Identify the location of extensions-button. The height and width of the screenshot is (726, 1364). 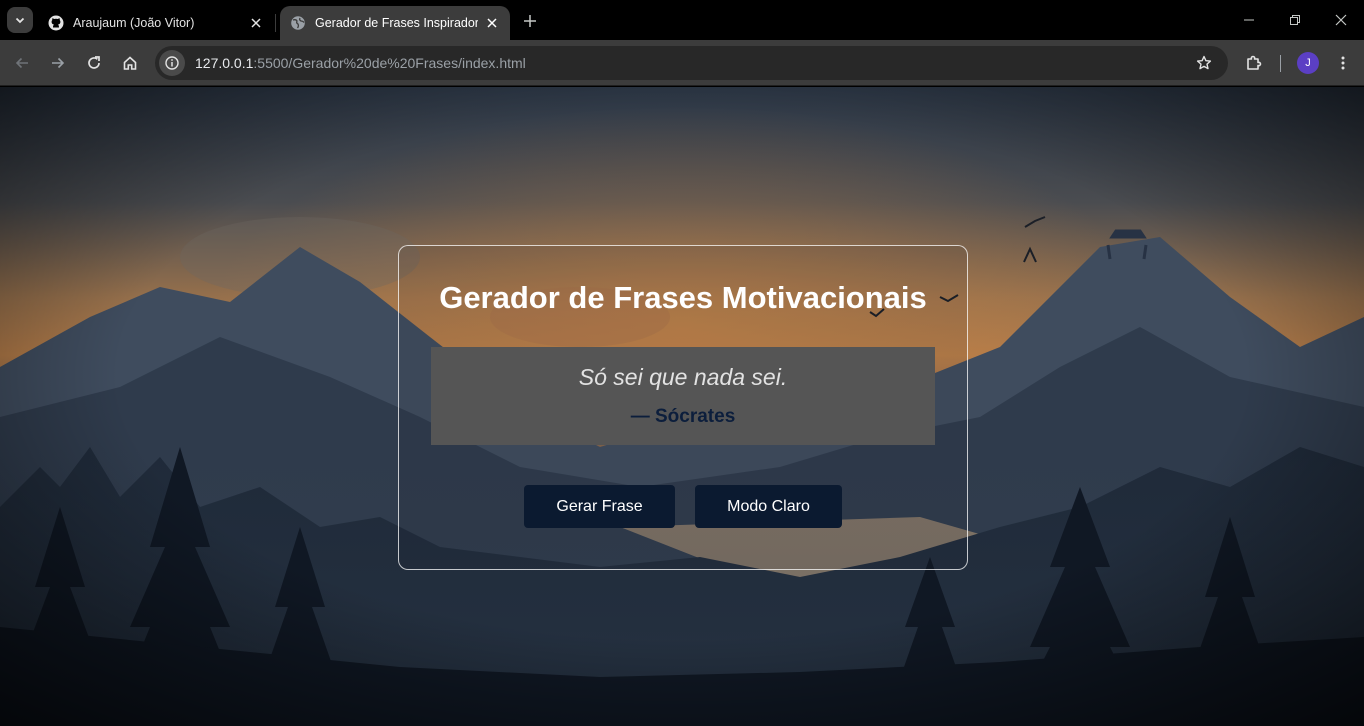
(1254, 63).